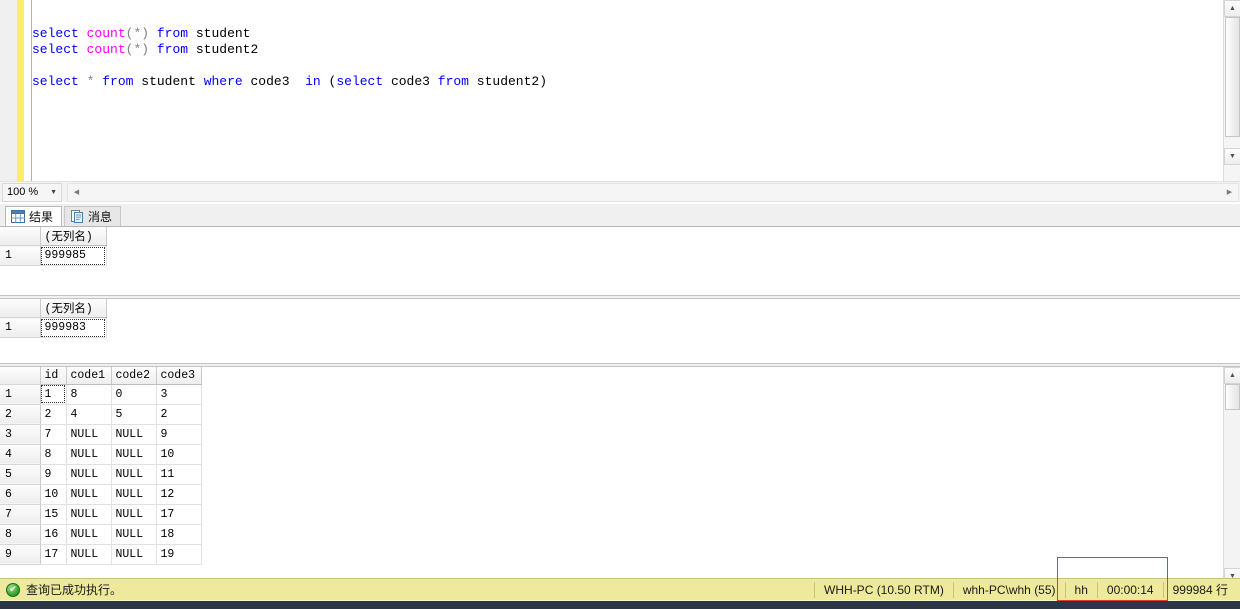  I want to click on row-header: 7, so click(20, 514).